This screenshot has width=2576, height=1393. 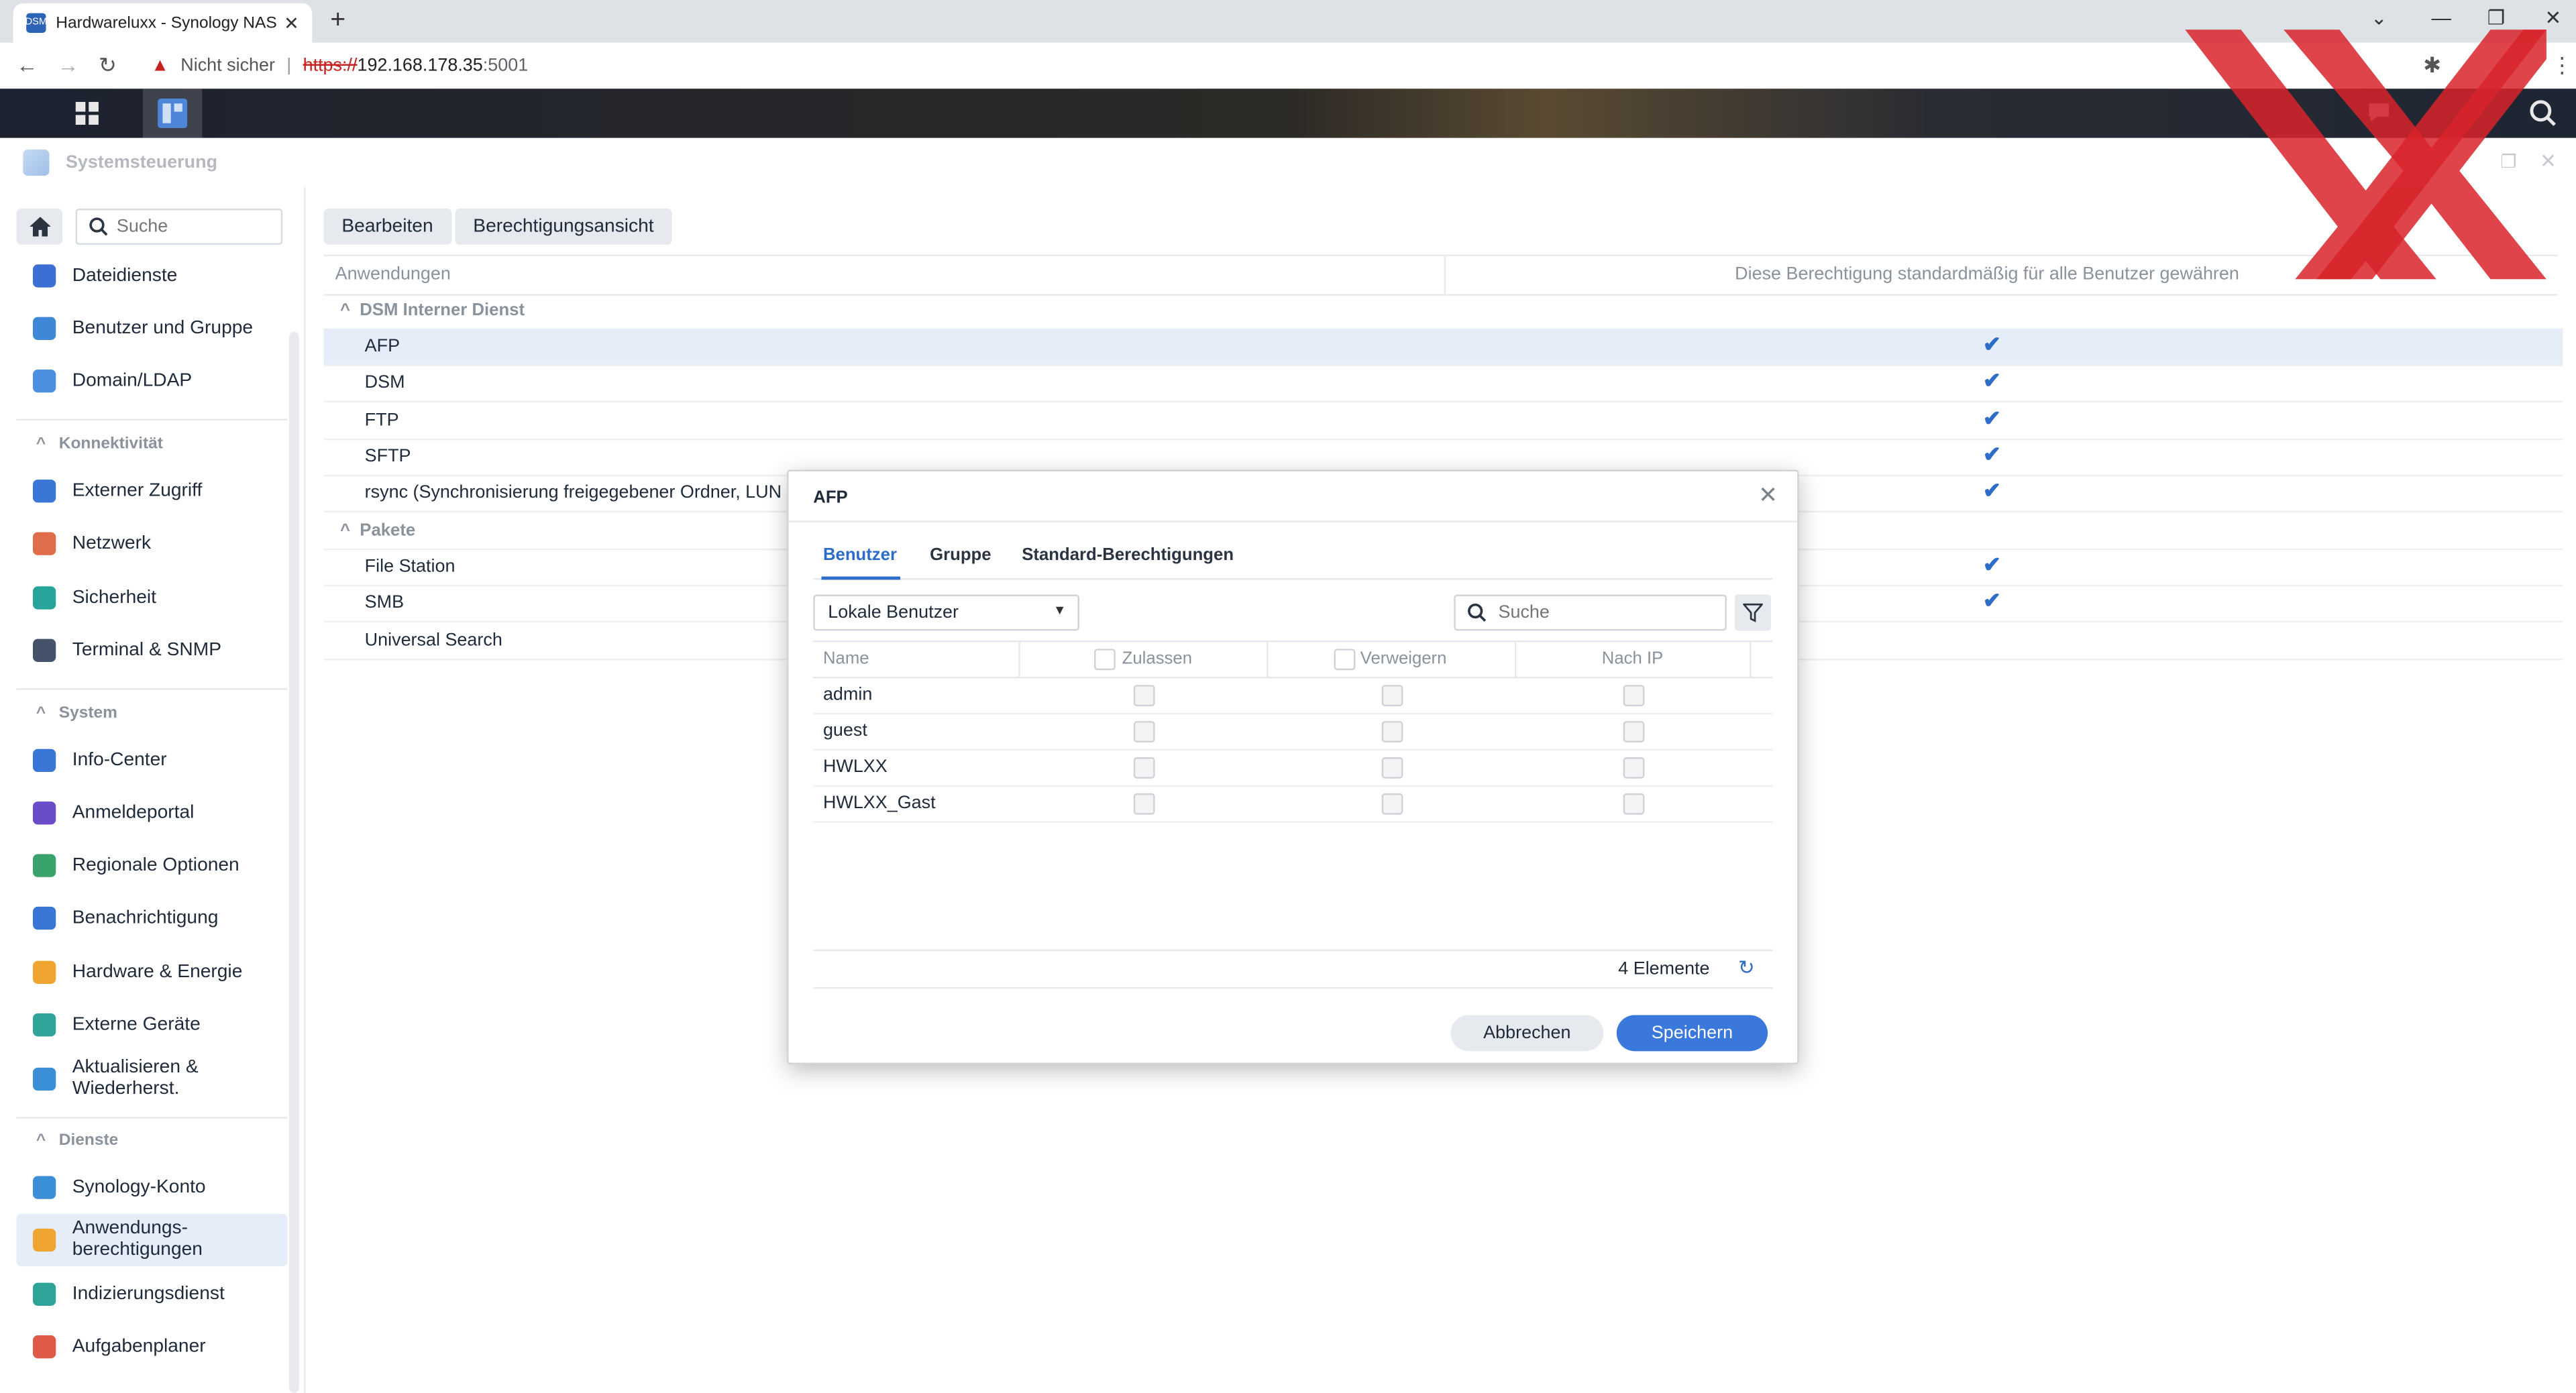 I want to click on reload-icon: ↻, so click(x=108, y=65).